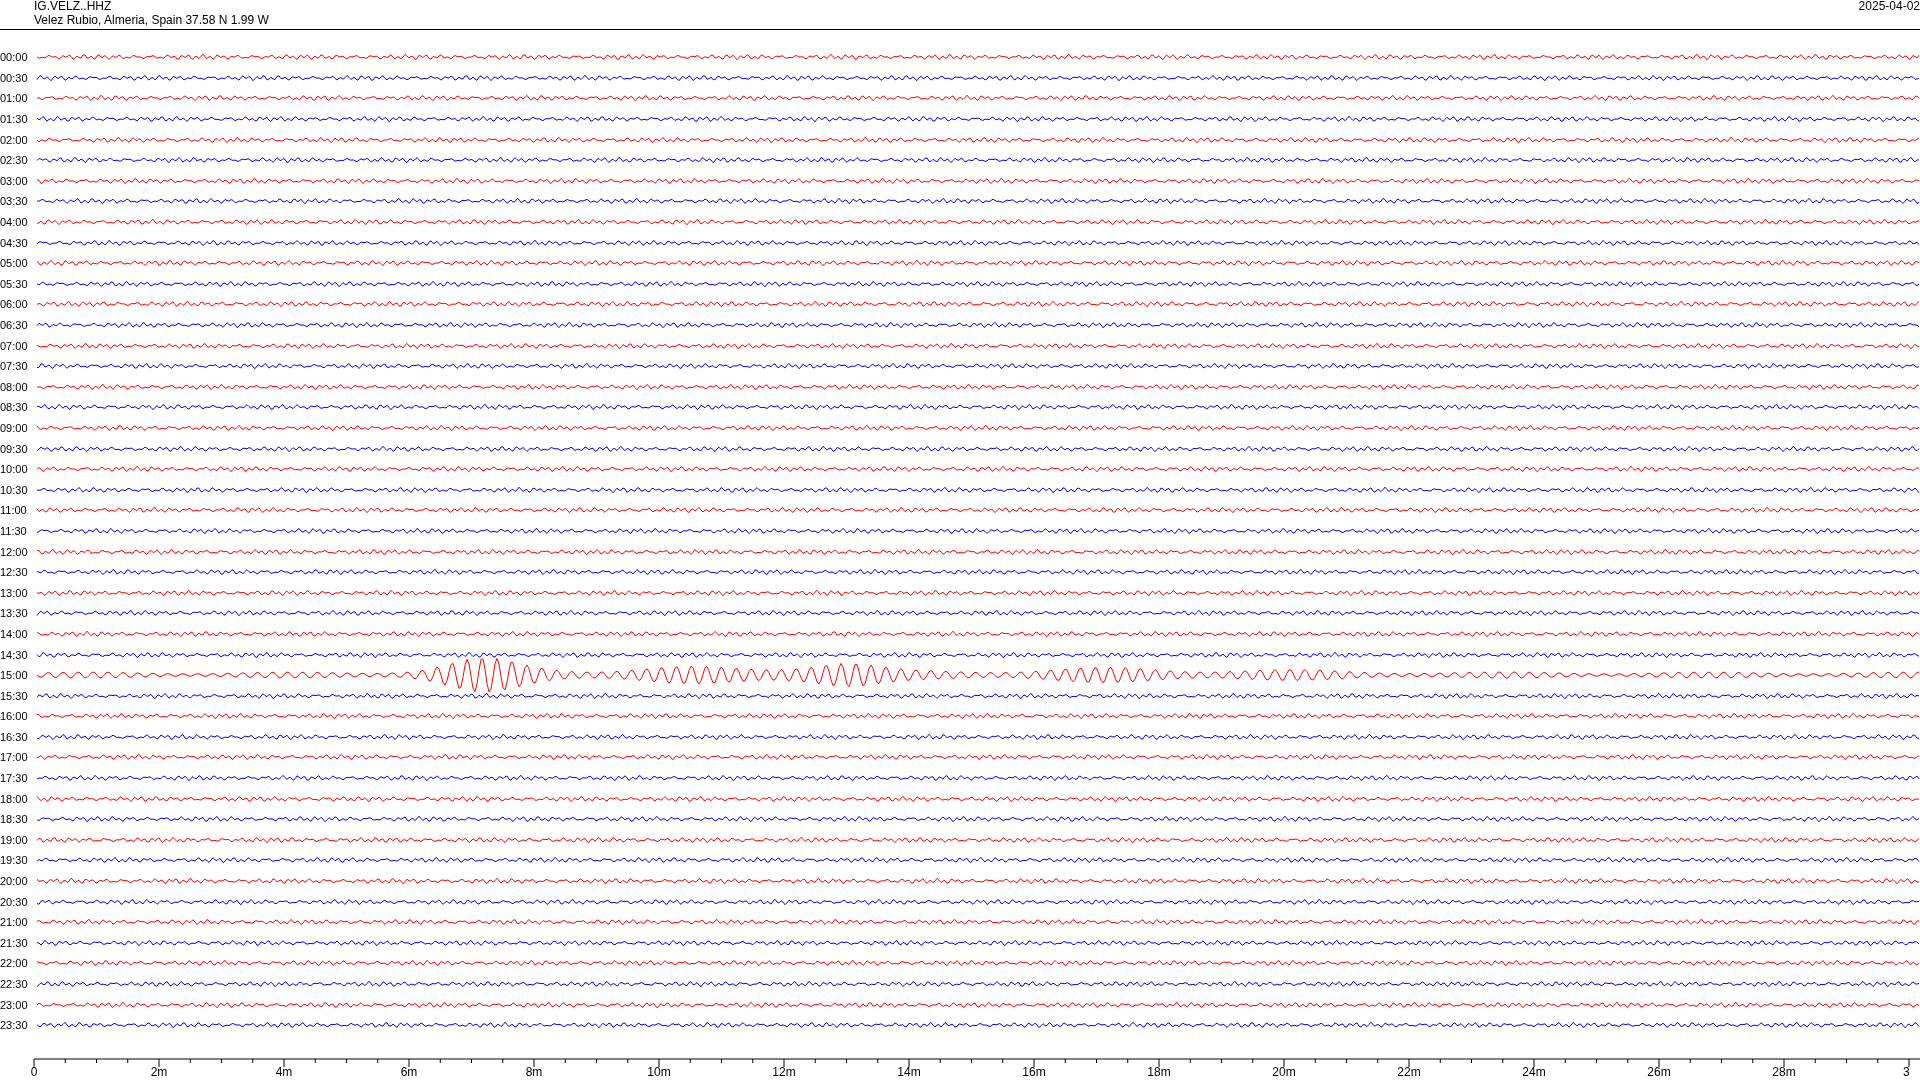 The image size is (1920, 1080). Describe the element at coordinates (14, 469) in the screenshot. I see `hour-label: 10:00` at that location.